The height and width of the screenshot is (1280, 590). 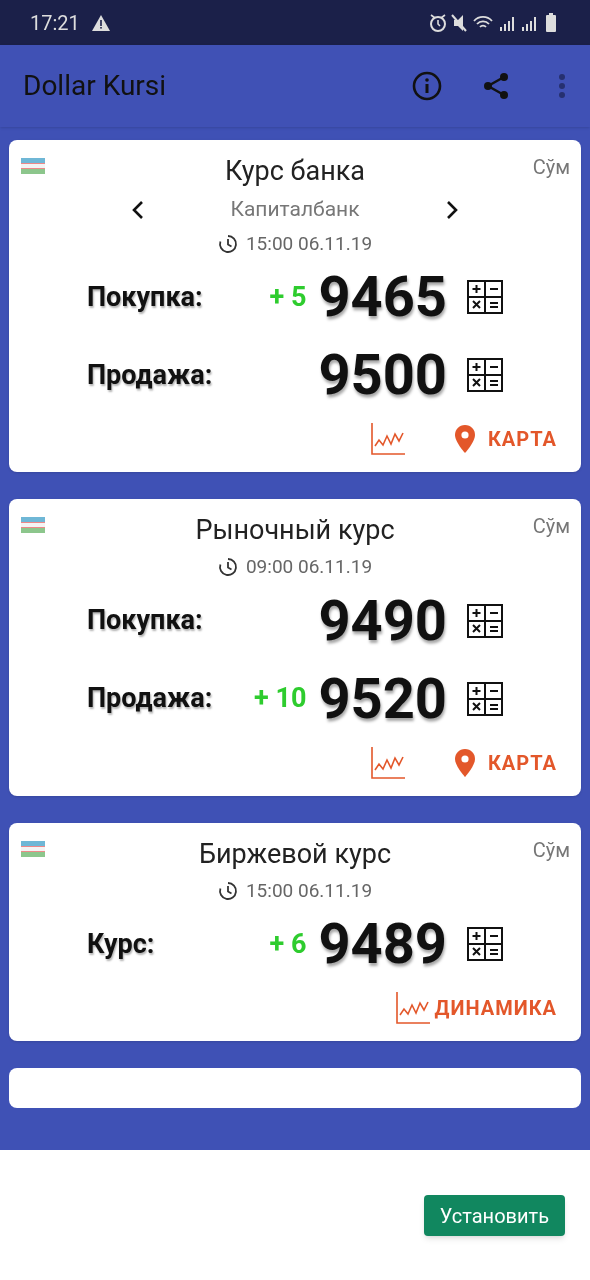 I want to click on rate-change: + 10, so click(x=280, y=699).